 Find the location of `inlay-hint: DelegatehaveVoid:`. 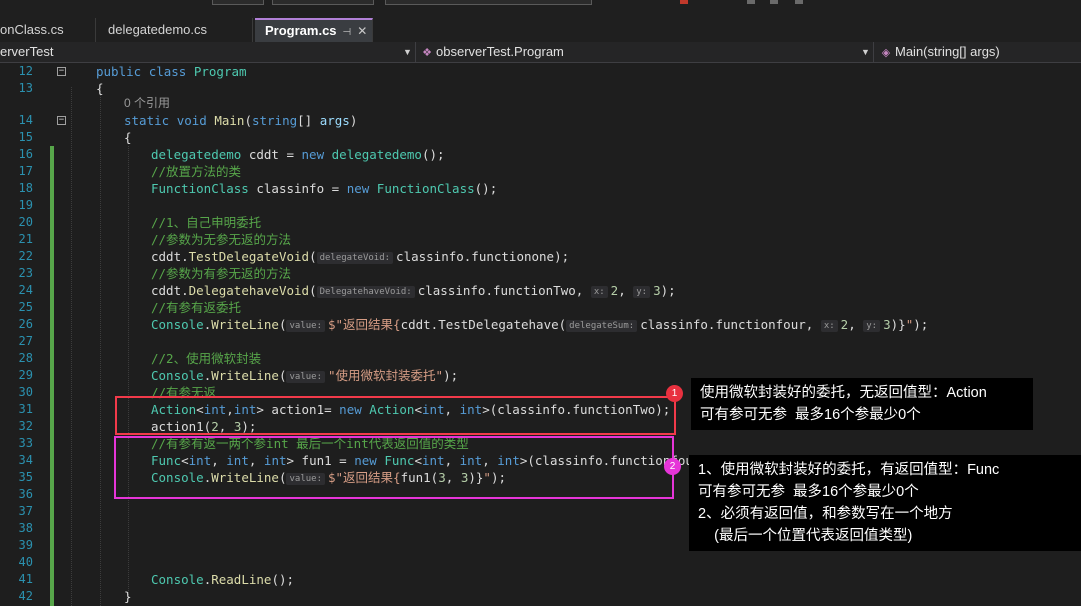

inlay-hint: DelegatehaveVoid: is located at coordinates (365, 291).